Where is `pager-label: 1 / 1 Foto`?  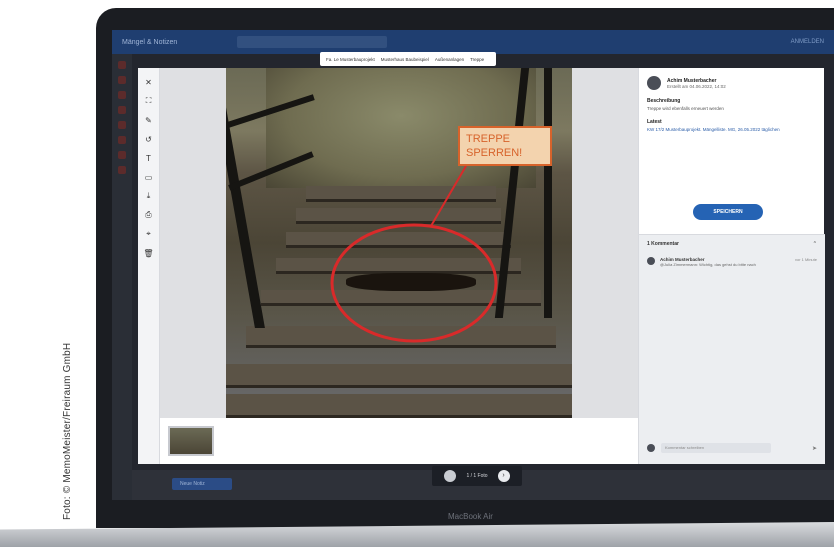 pager-label: 1 / 1 Foto is located at coordinates (477, 476).